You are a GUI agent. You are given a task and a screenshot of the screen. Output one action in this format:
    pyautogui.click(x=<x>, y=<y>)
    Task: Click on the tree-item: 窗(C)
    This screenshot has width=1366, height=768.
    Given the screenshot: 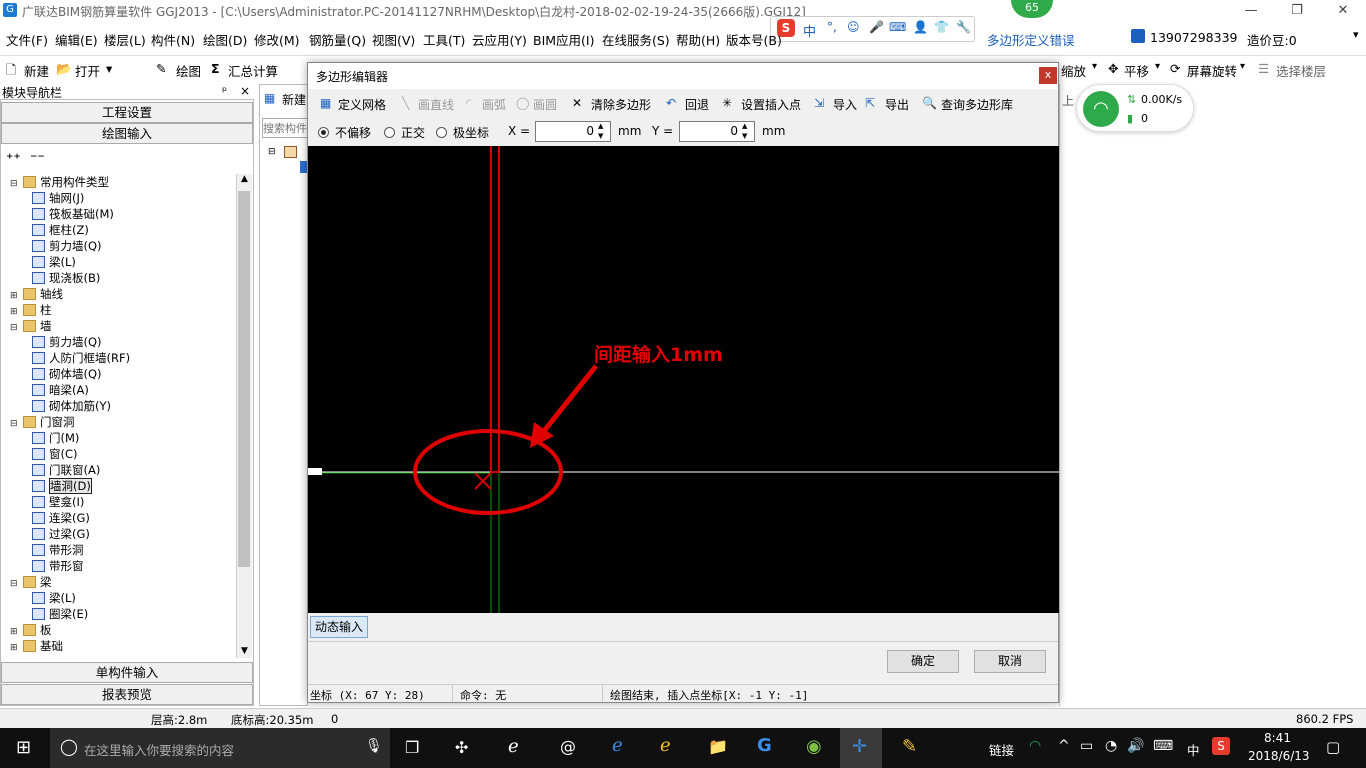 What is the action you would take?
    pyautogui.click(x=55, y=454)
    